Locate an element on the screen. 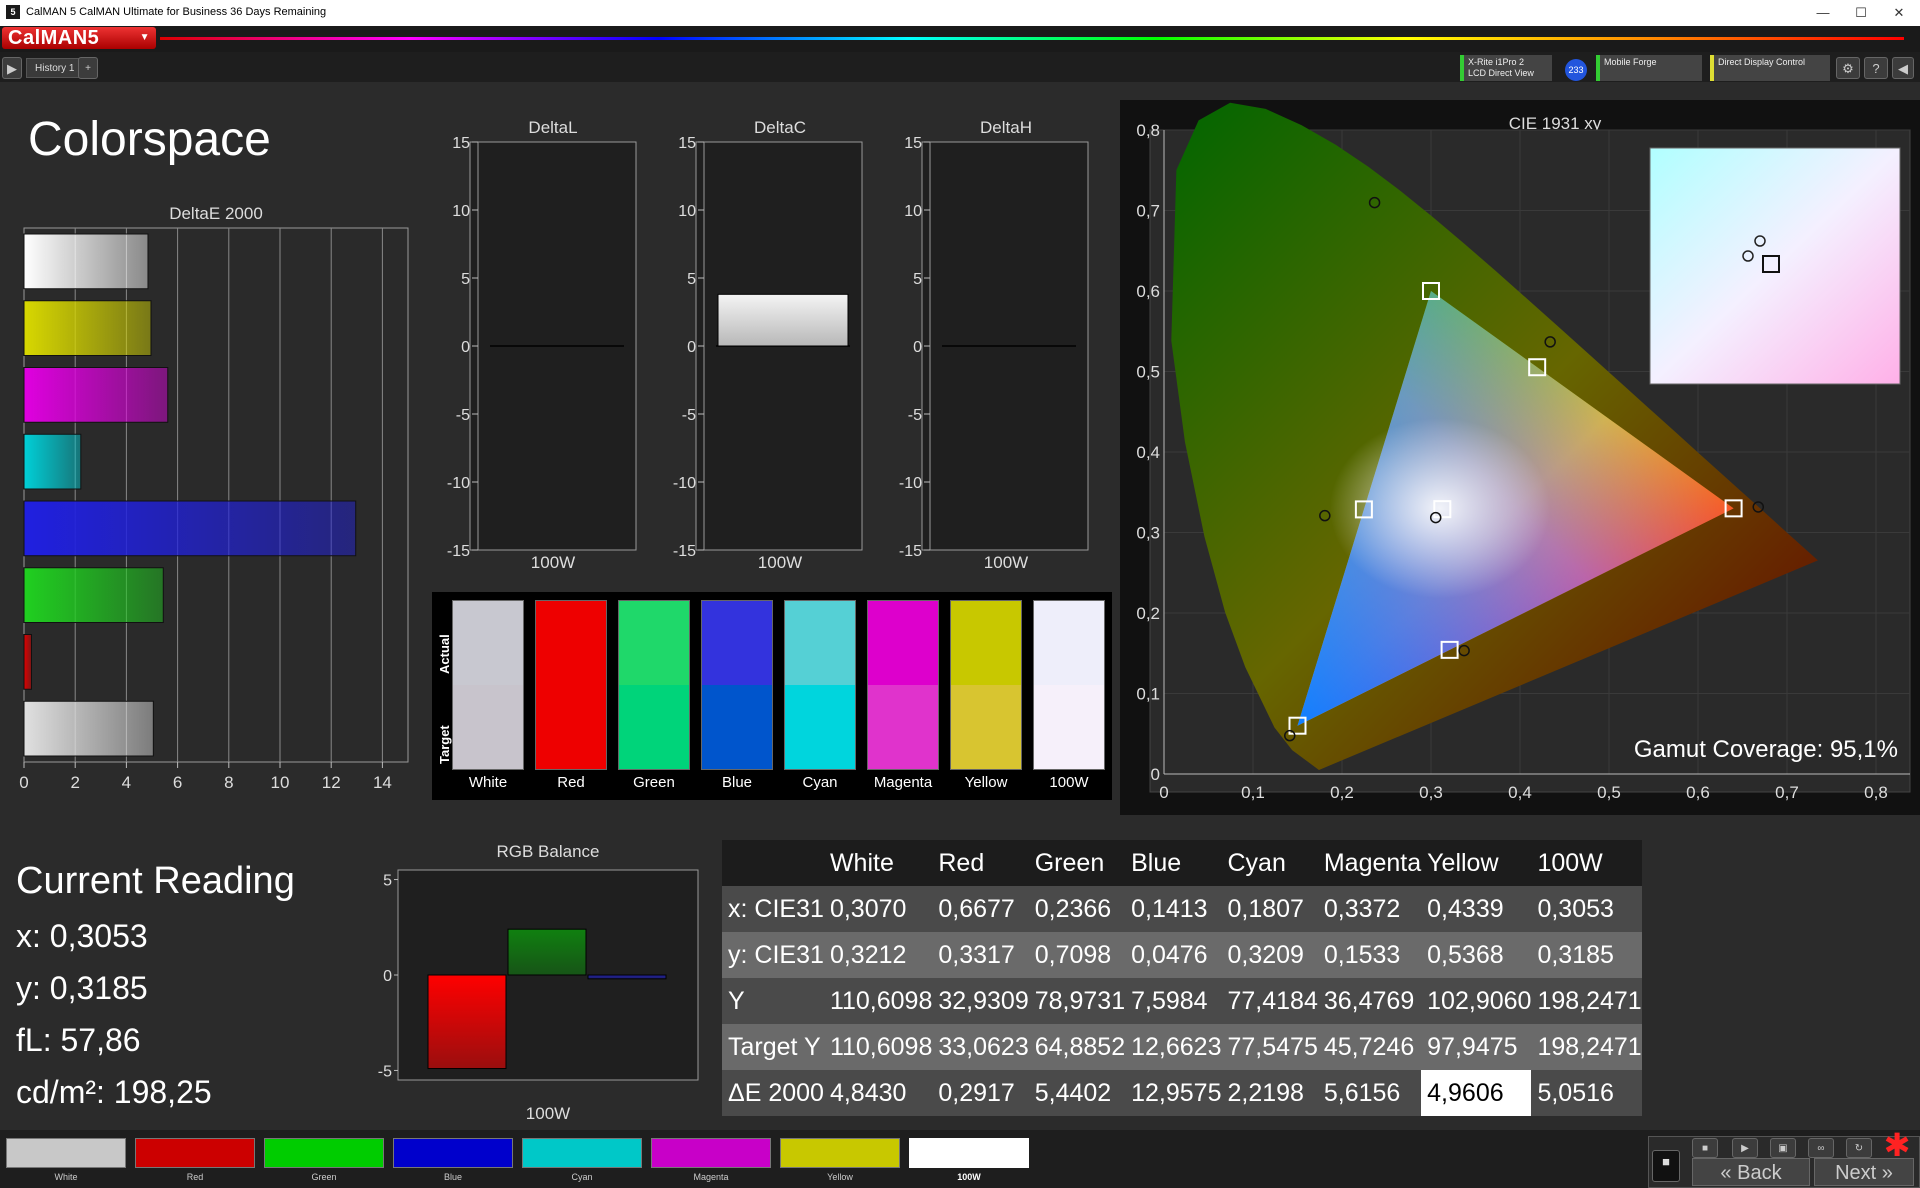 Image resolution: width=1920 pixels, height=1188 pixels. deltae-bar-magenta is located at coordinates (96, 395).